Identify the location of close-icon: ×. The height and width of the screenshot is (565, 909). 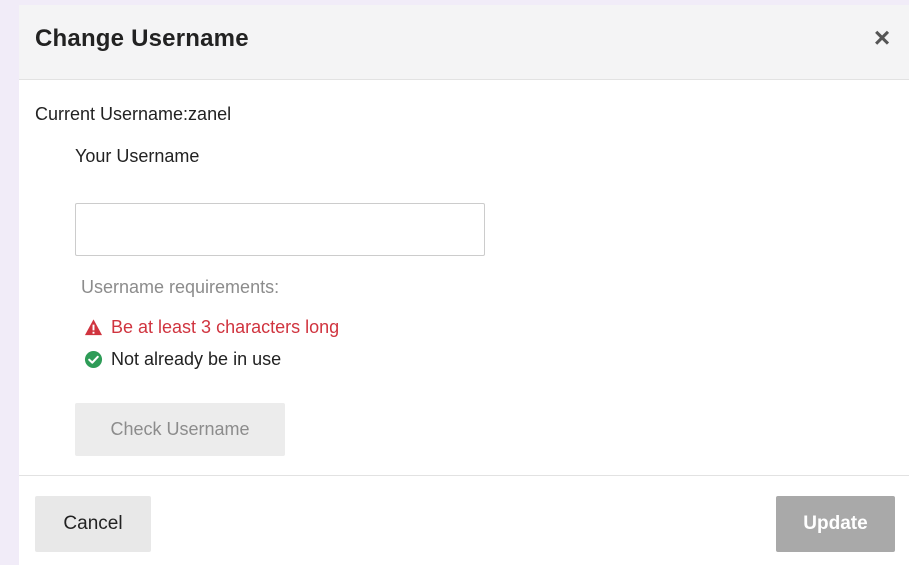
(882, 38).